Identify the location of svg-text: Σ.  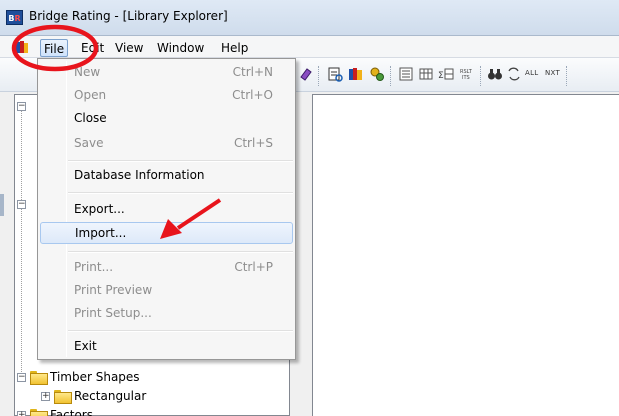
(441, 76).